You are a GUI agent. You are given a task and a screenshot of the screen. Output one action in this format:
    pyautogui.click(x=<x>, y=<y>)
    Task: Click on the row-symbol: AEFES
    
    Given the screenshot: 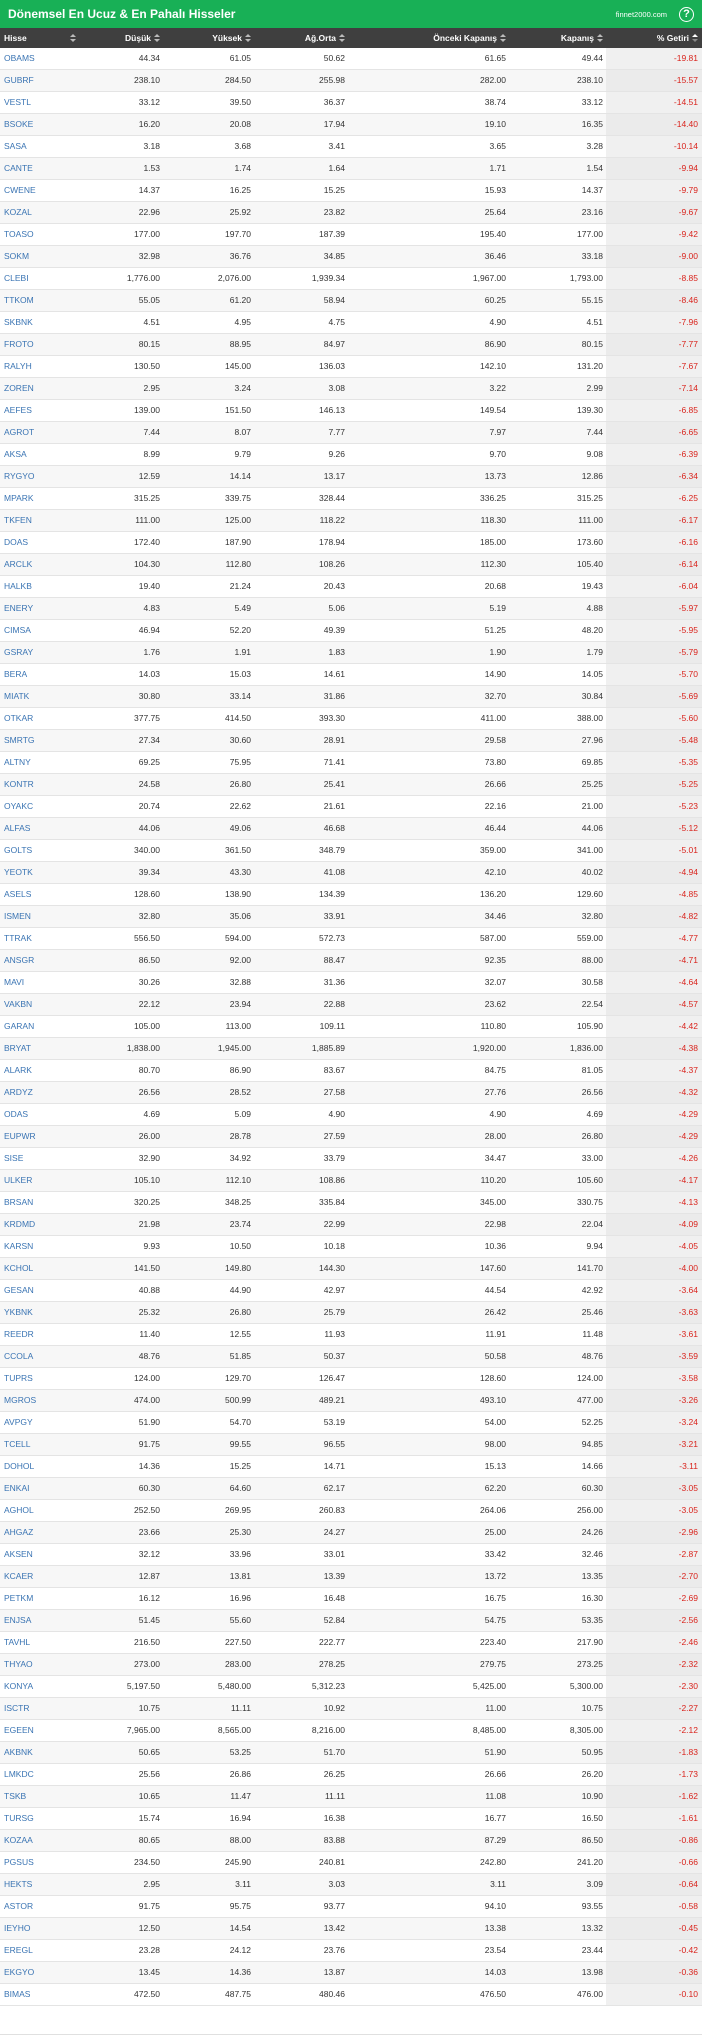 What is the action you would take?
    pyautogui.click(x=18, y=410)
    